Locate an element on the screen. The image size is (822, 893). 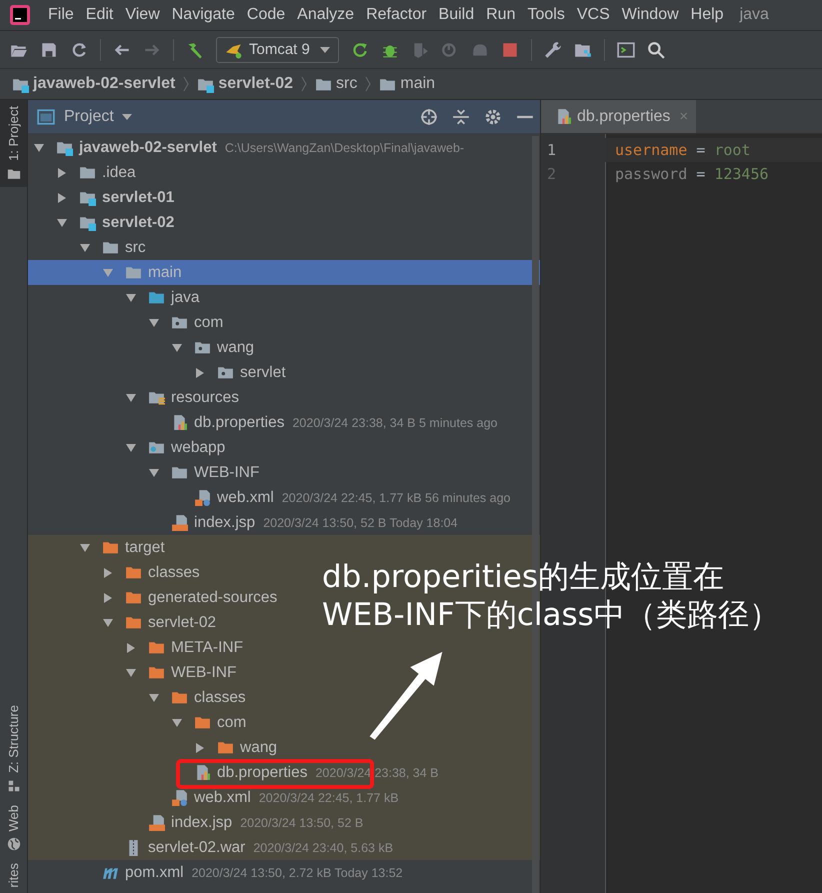
menu-item: Run is located at coordinates (501, 15).